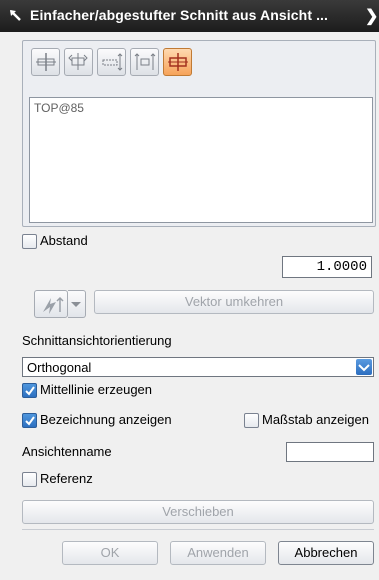 This screenshot has height=580, width=379. I want to click on distance-checkbox, so click(29, 241).